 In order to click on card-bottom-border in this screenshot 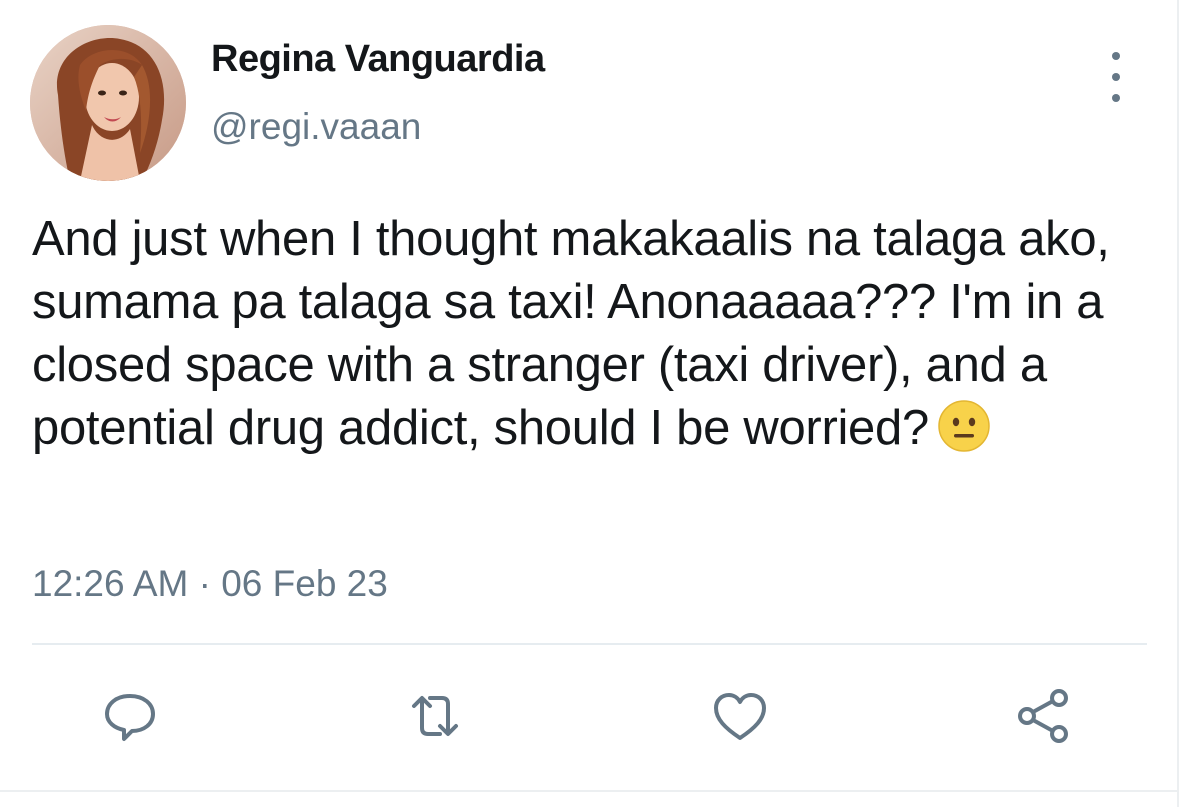, I will do `click(589, 791)`.